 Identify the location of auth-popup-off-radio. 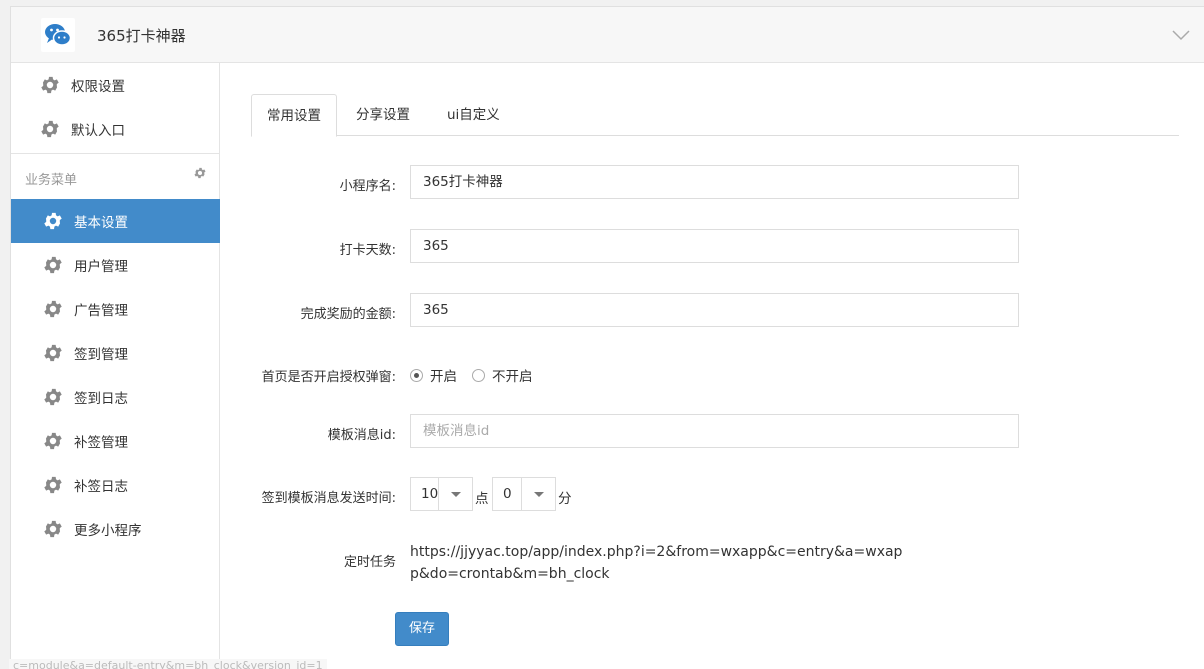
(478, 375).